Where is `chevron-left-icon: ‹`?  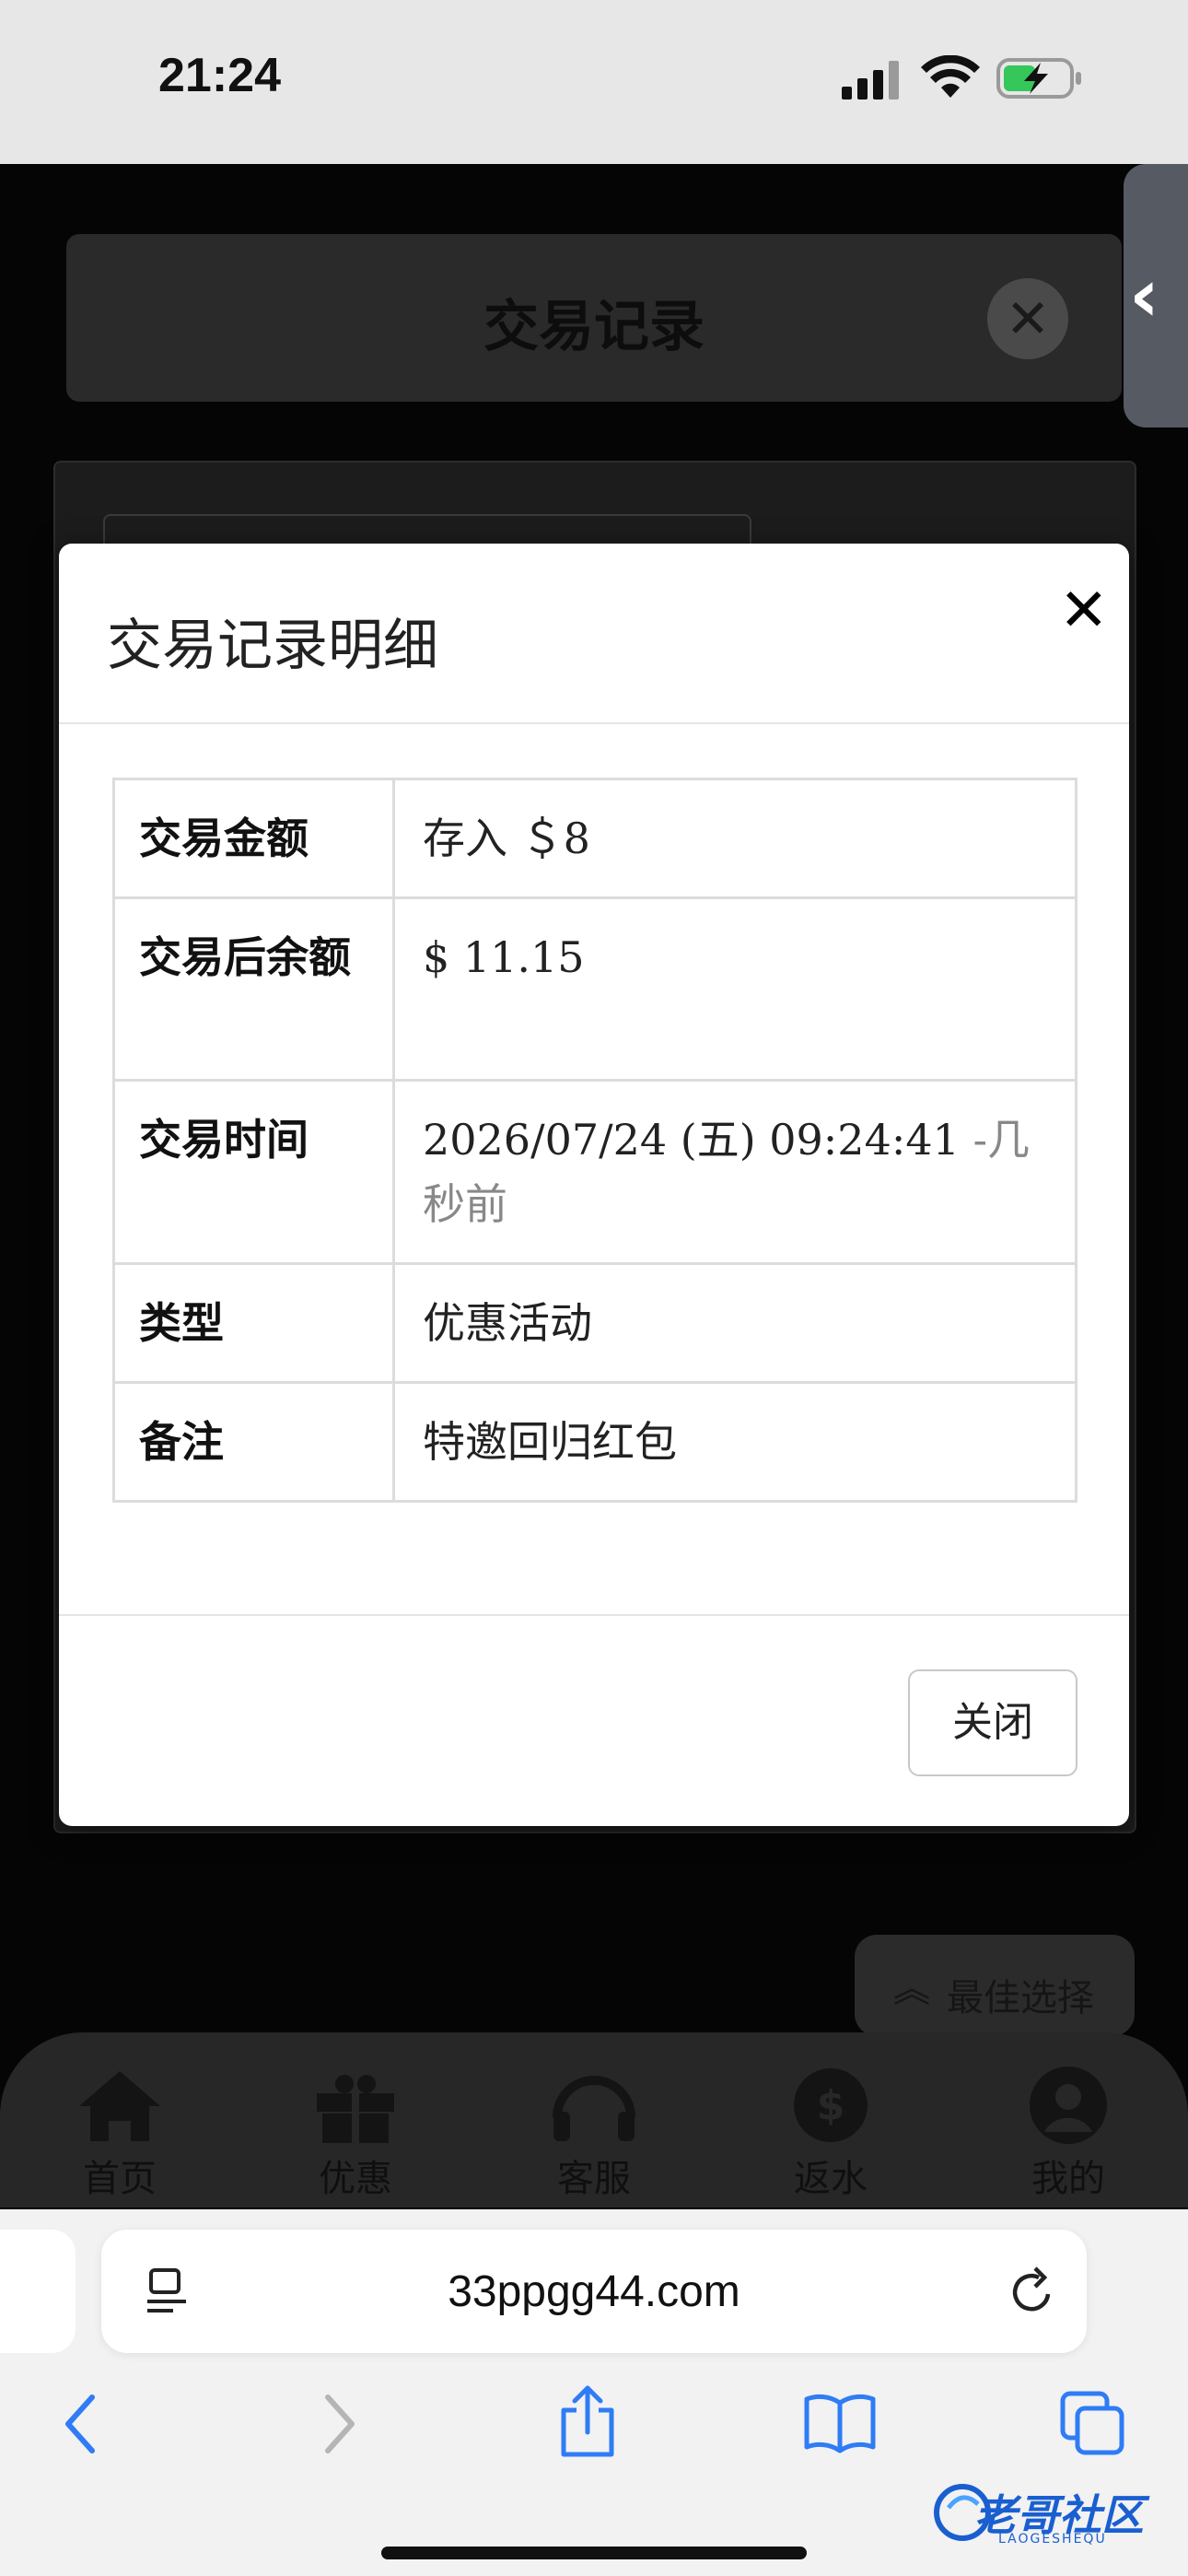 chevron-left-icon: ‹ is located at coordinates (1144, 295).